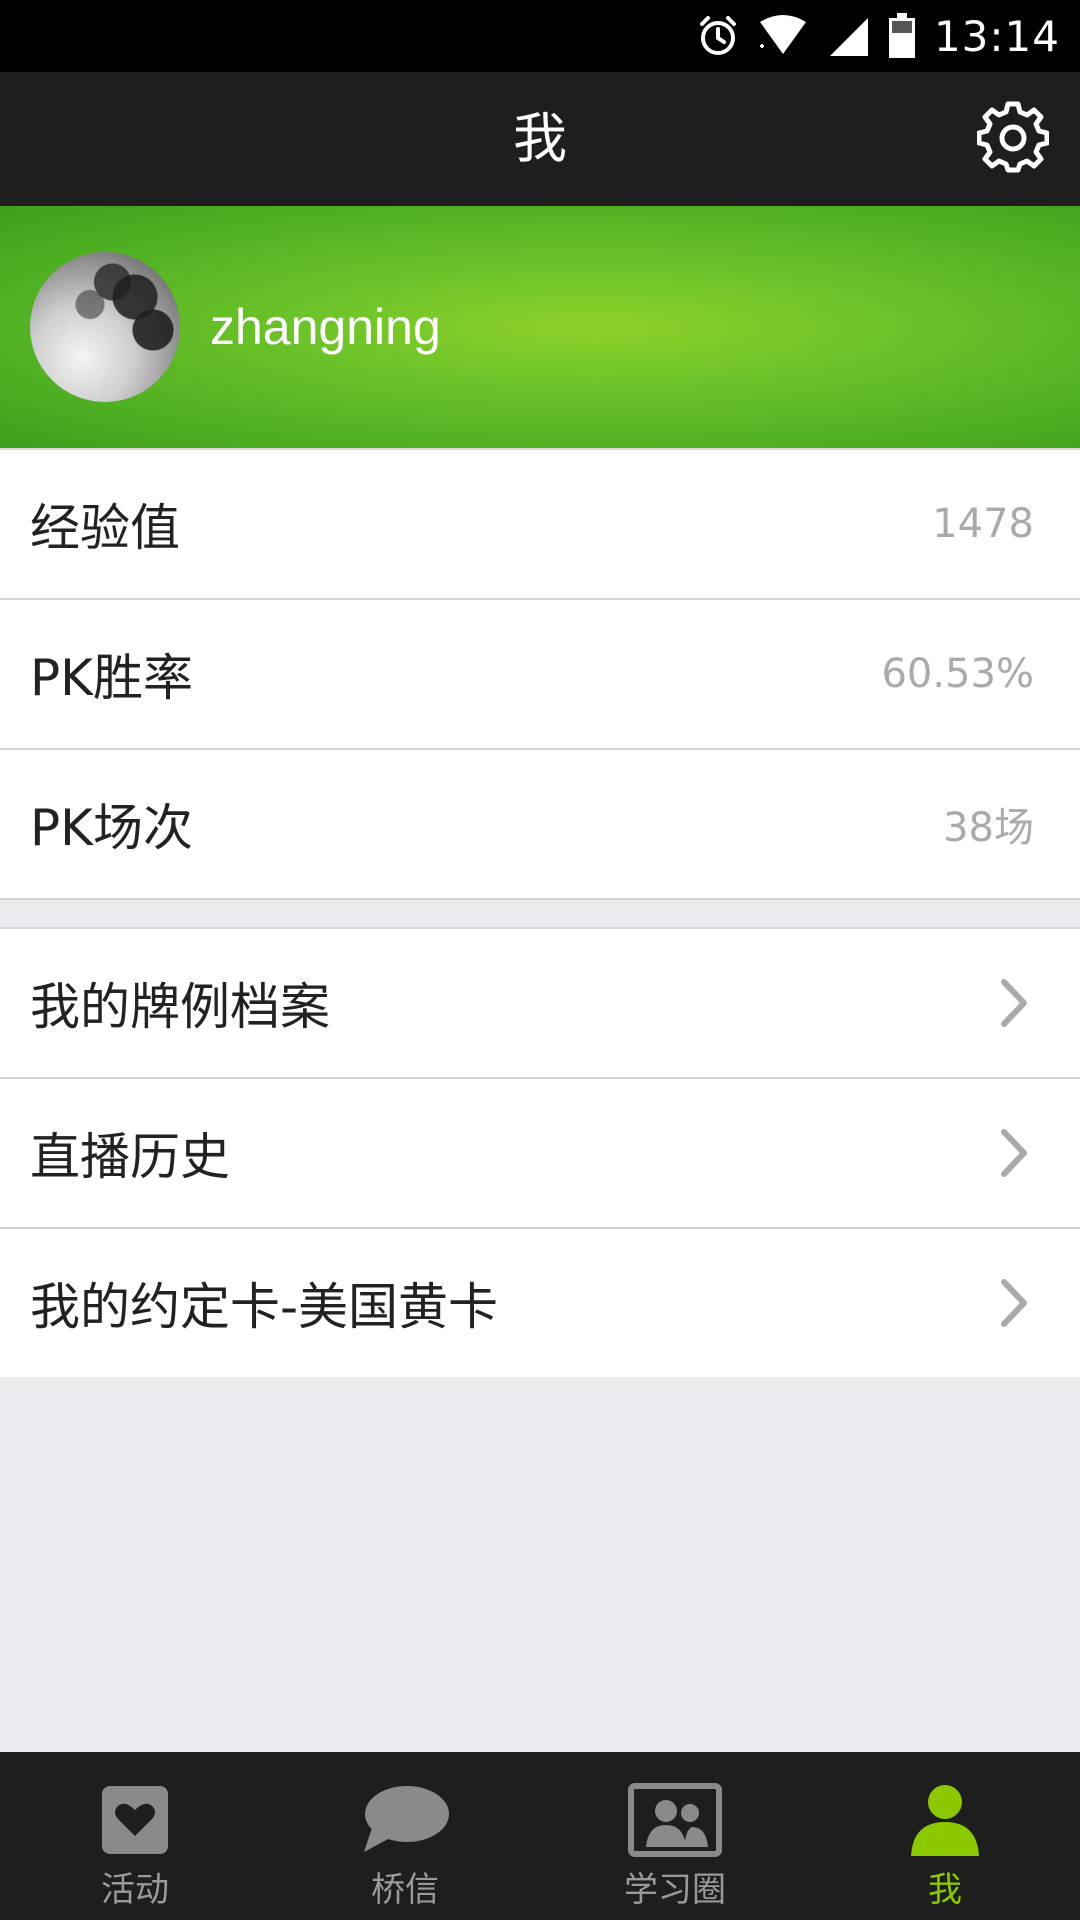 Image resolution: width=1080 pixels, height=1920 pixels. I want to click on tab-label: 学习圈, so click(675, 1890).